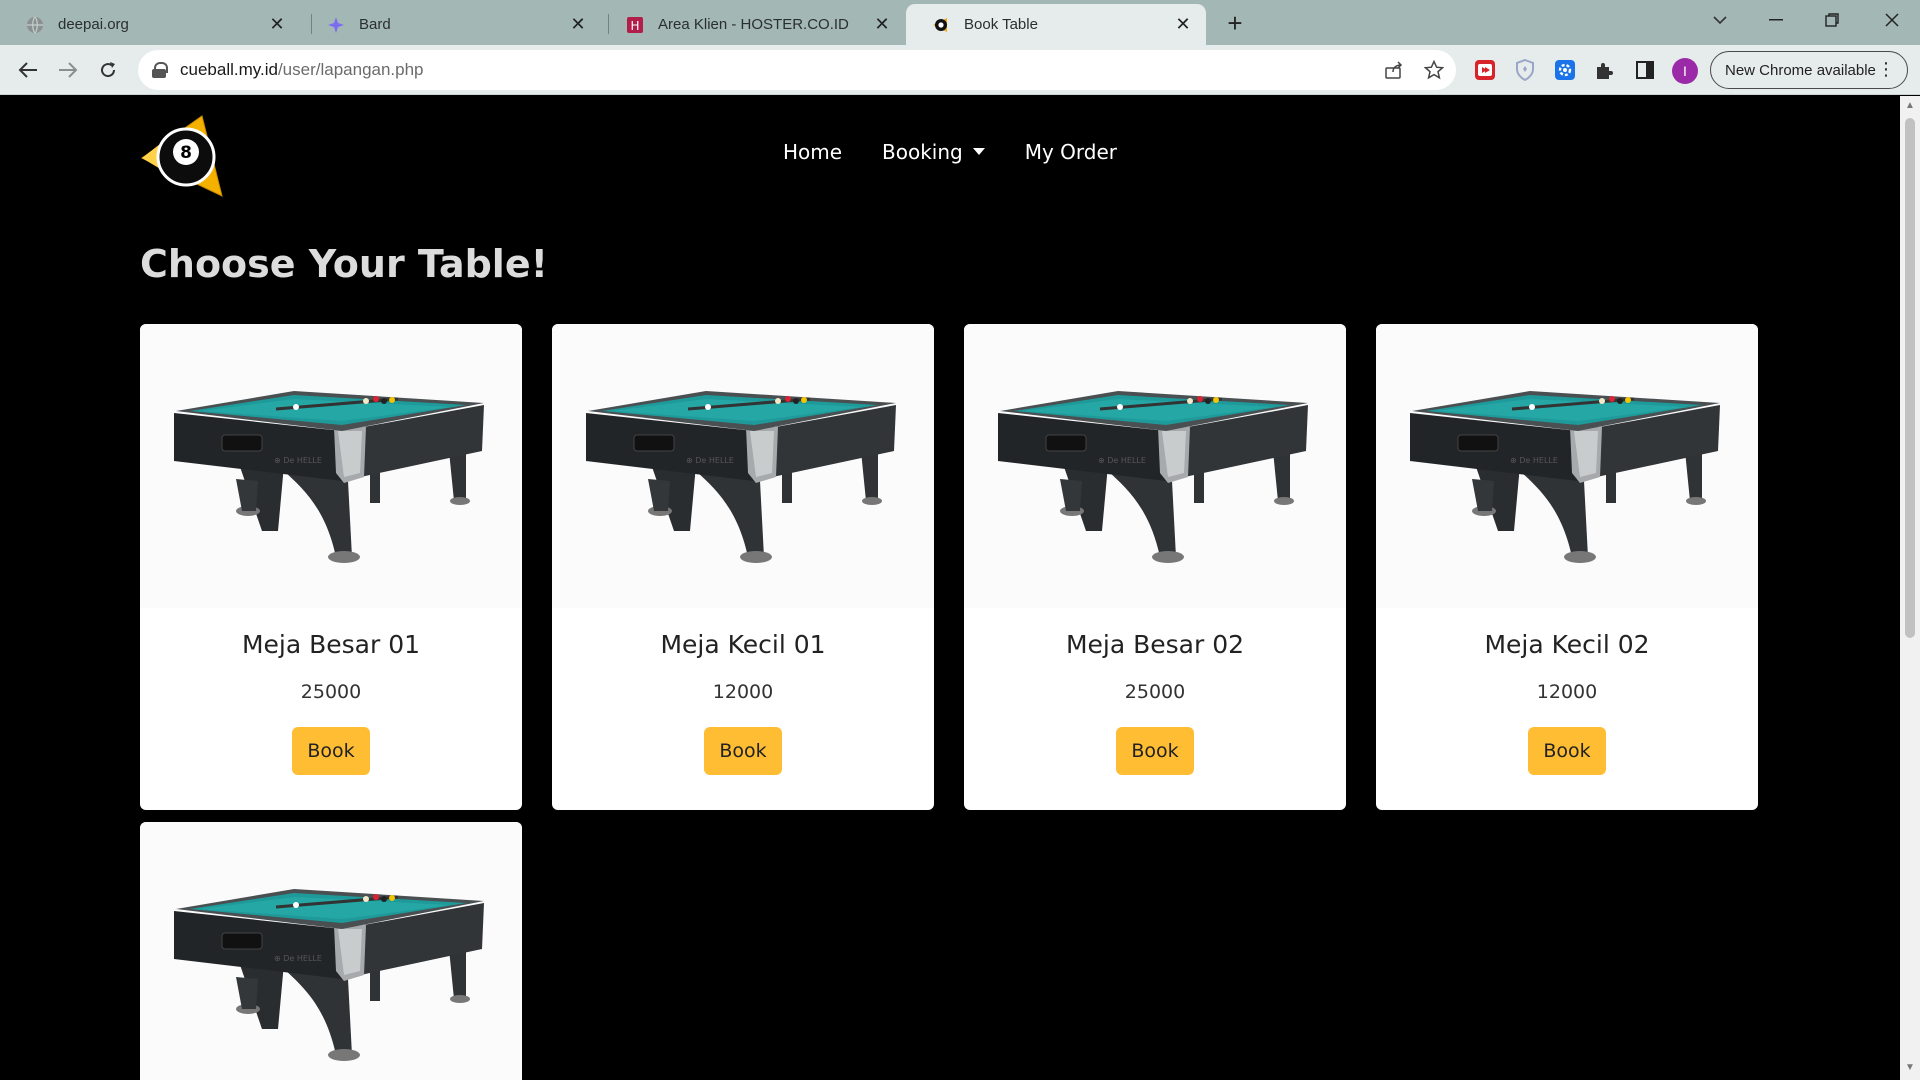 The width and height of the screenshot is (1920, 1080). I want to click on tab-title: Book Table, so click(1001, 24).